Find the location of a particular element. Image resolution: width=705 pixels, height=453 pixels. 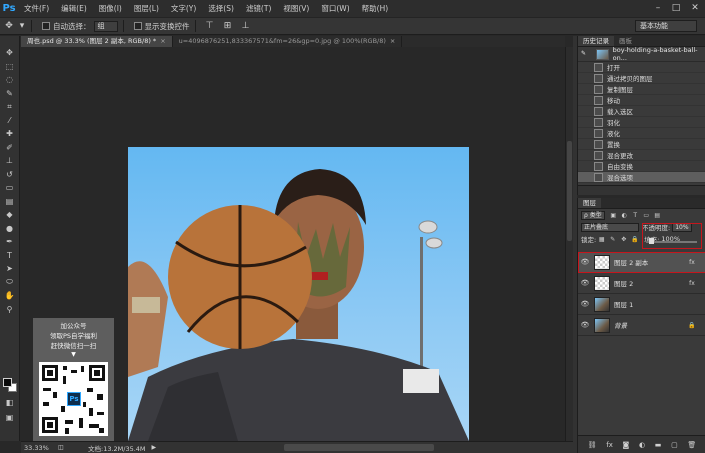

align-top-icon: ⊤ is located at coordinates (210, 26).